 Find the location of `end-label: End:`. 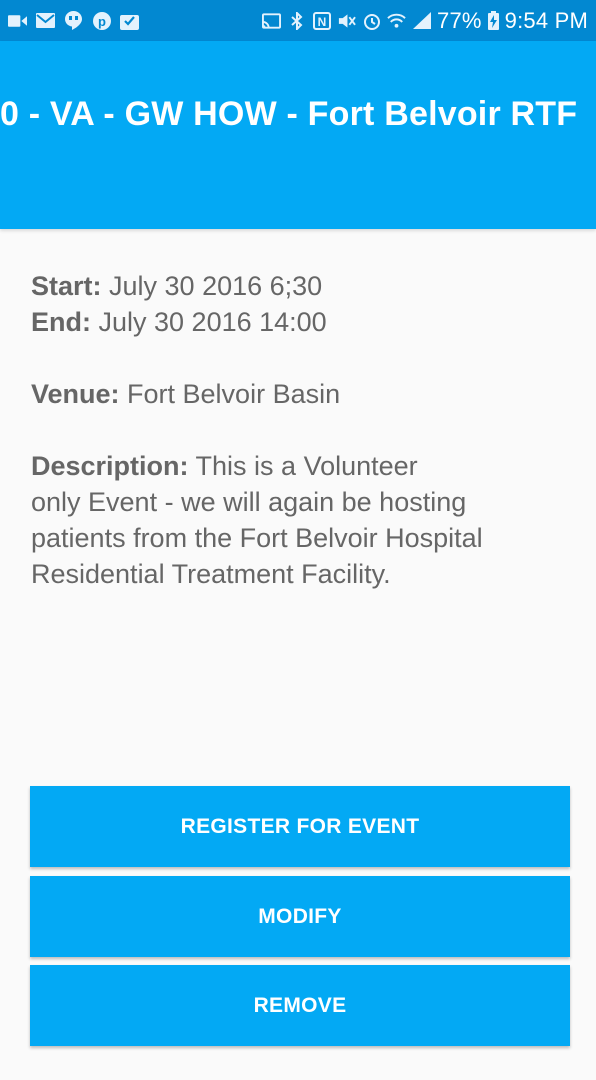

end-label: End: is located at coordinates (61, 322).